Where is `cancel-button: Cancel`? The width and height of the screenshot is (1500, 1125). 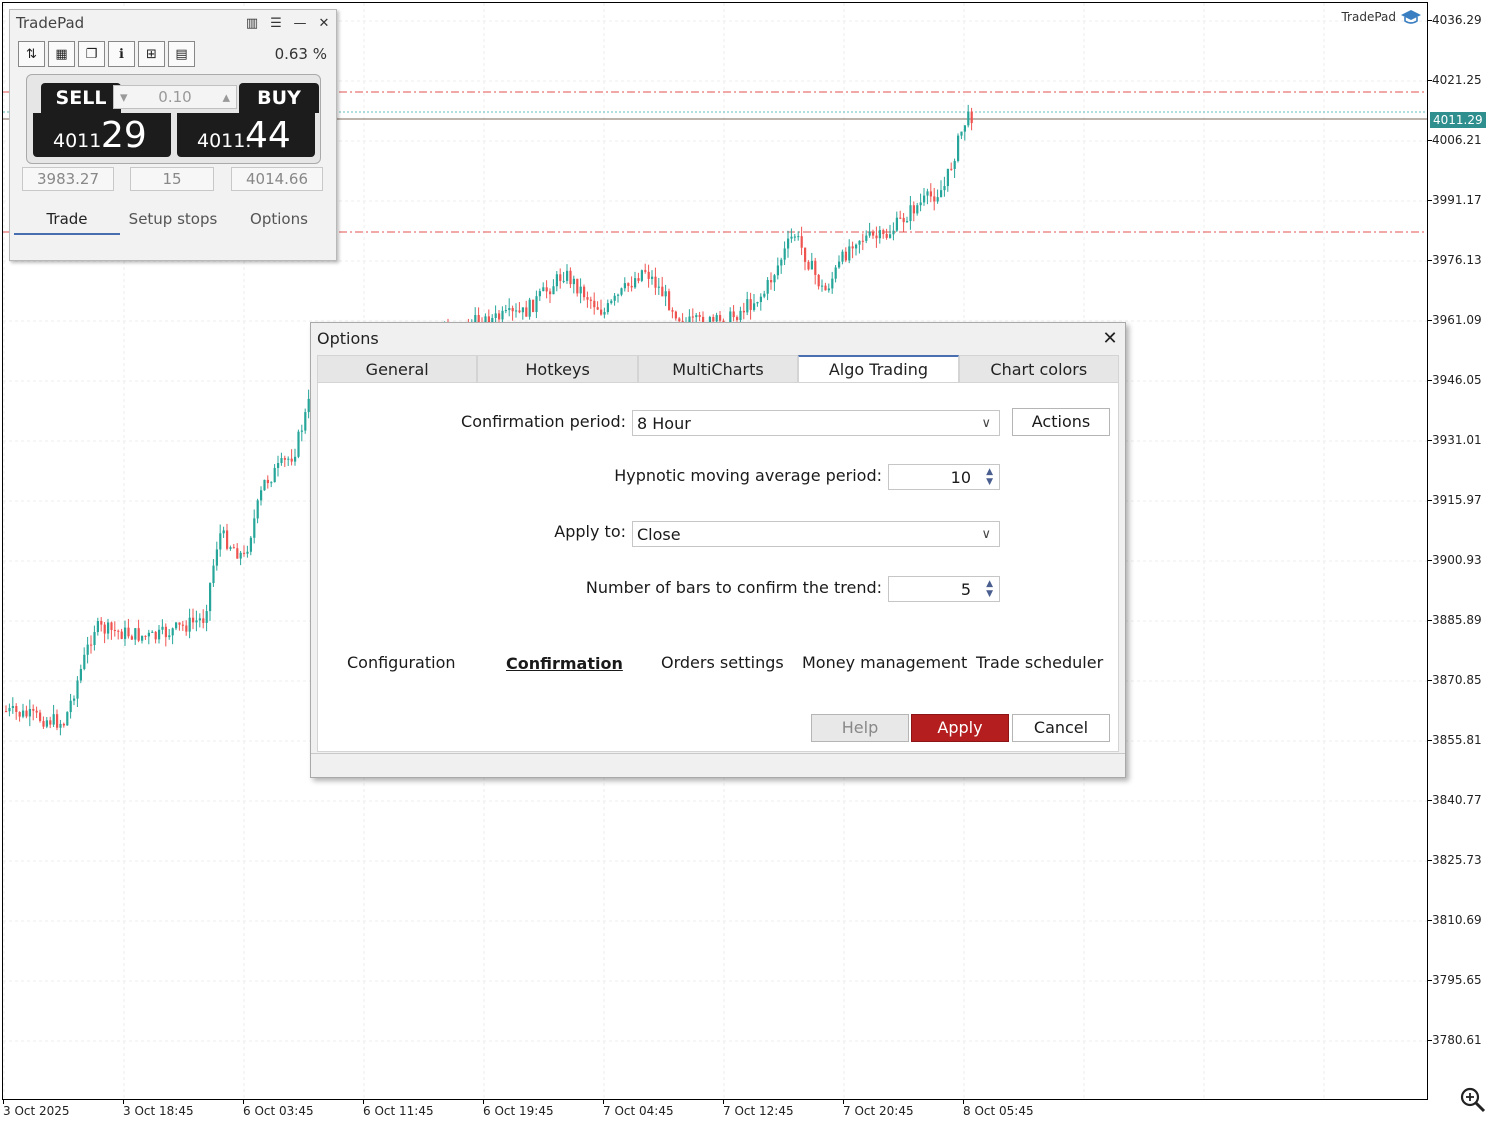 cancel-button: Cancel is located at coordinates (1061, 728).